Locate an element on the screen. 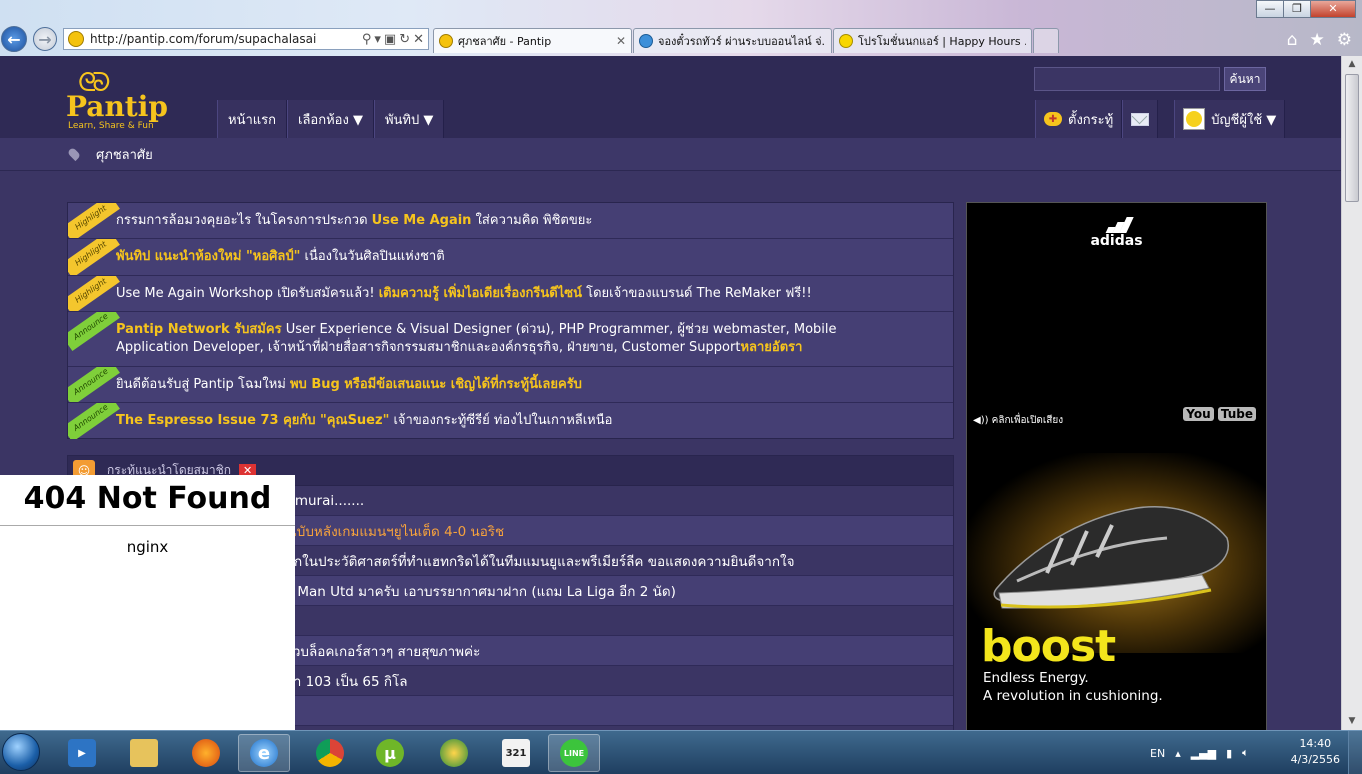  address-tools: ⚲ ▾ ▣ ↻ ✕ is located at coordinates (395, 39).